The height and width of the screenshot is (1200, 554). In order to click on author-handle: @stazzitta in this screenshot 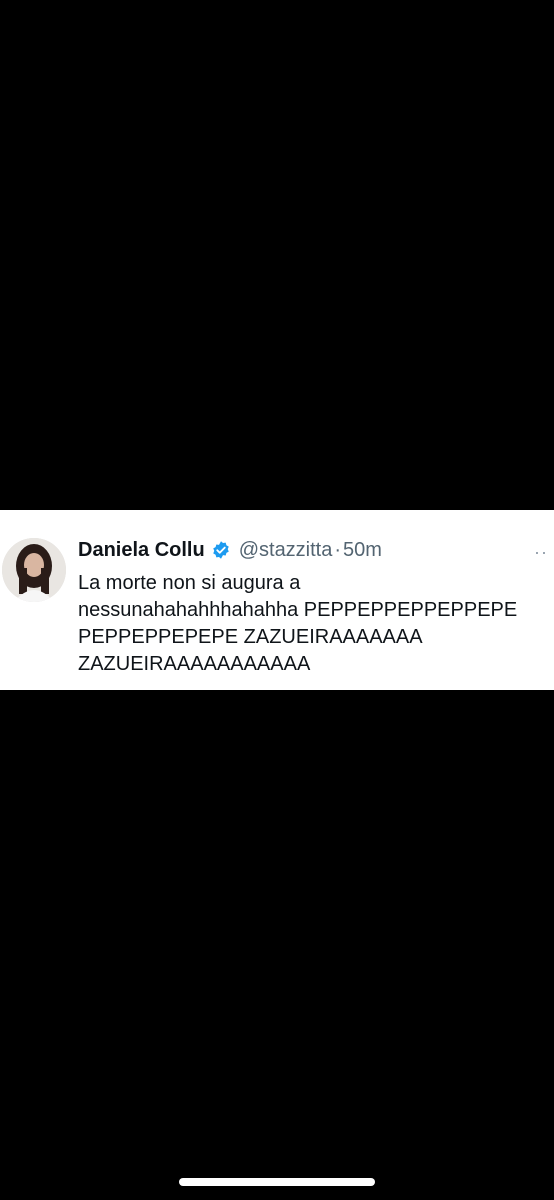, I will do `click(286, 550)`.